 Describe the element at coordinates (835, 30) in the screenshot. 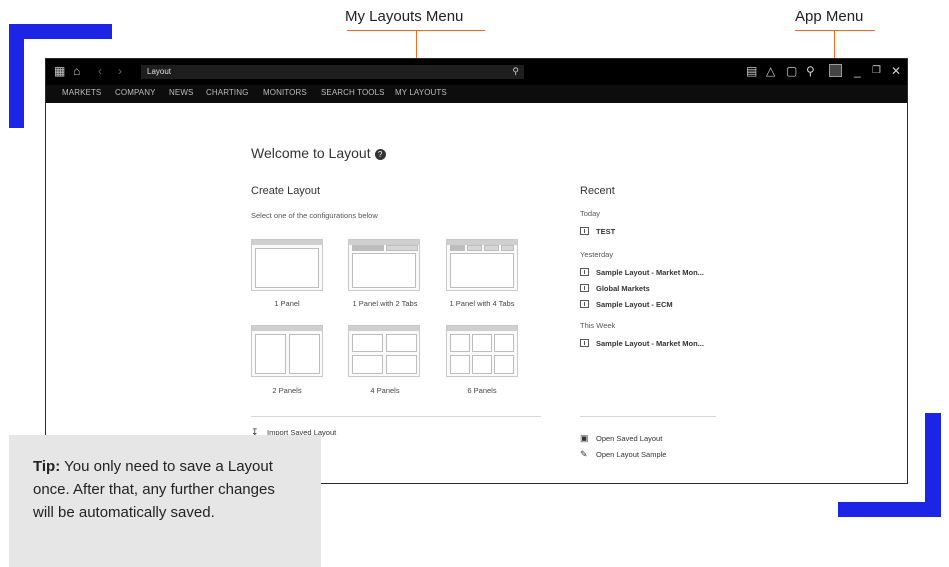

I see `app-menu-callout-underline` at that location.